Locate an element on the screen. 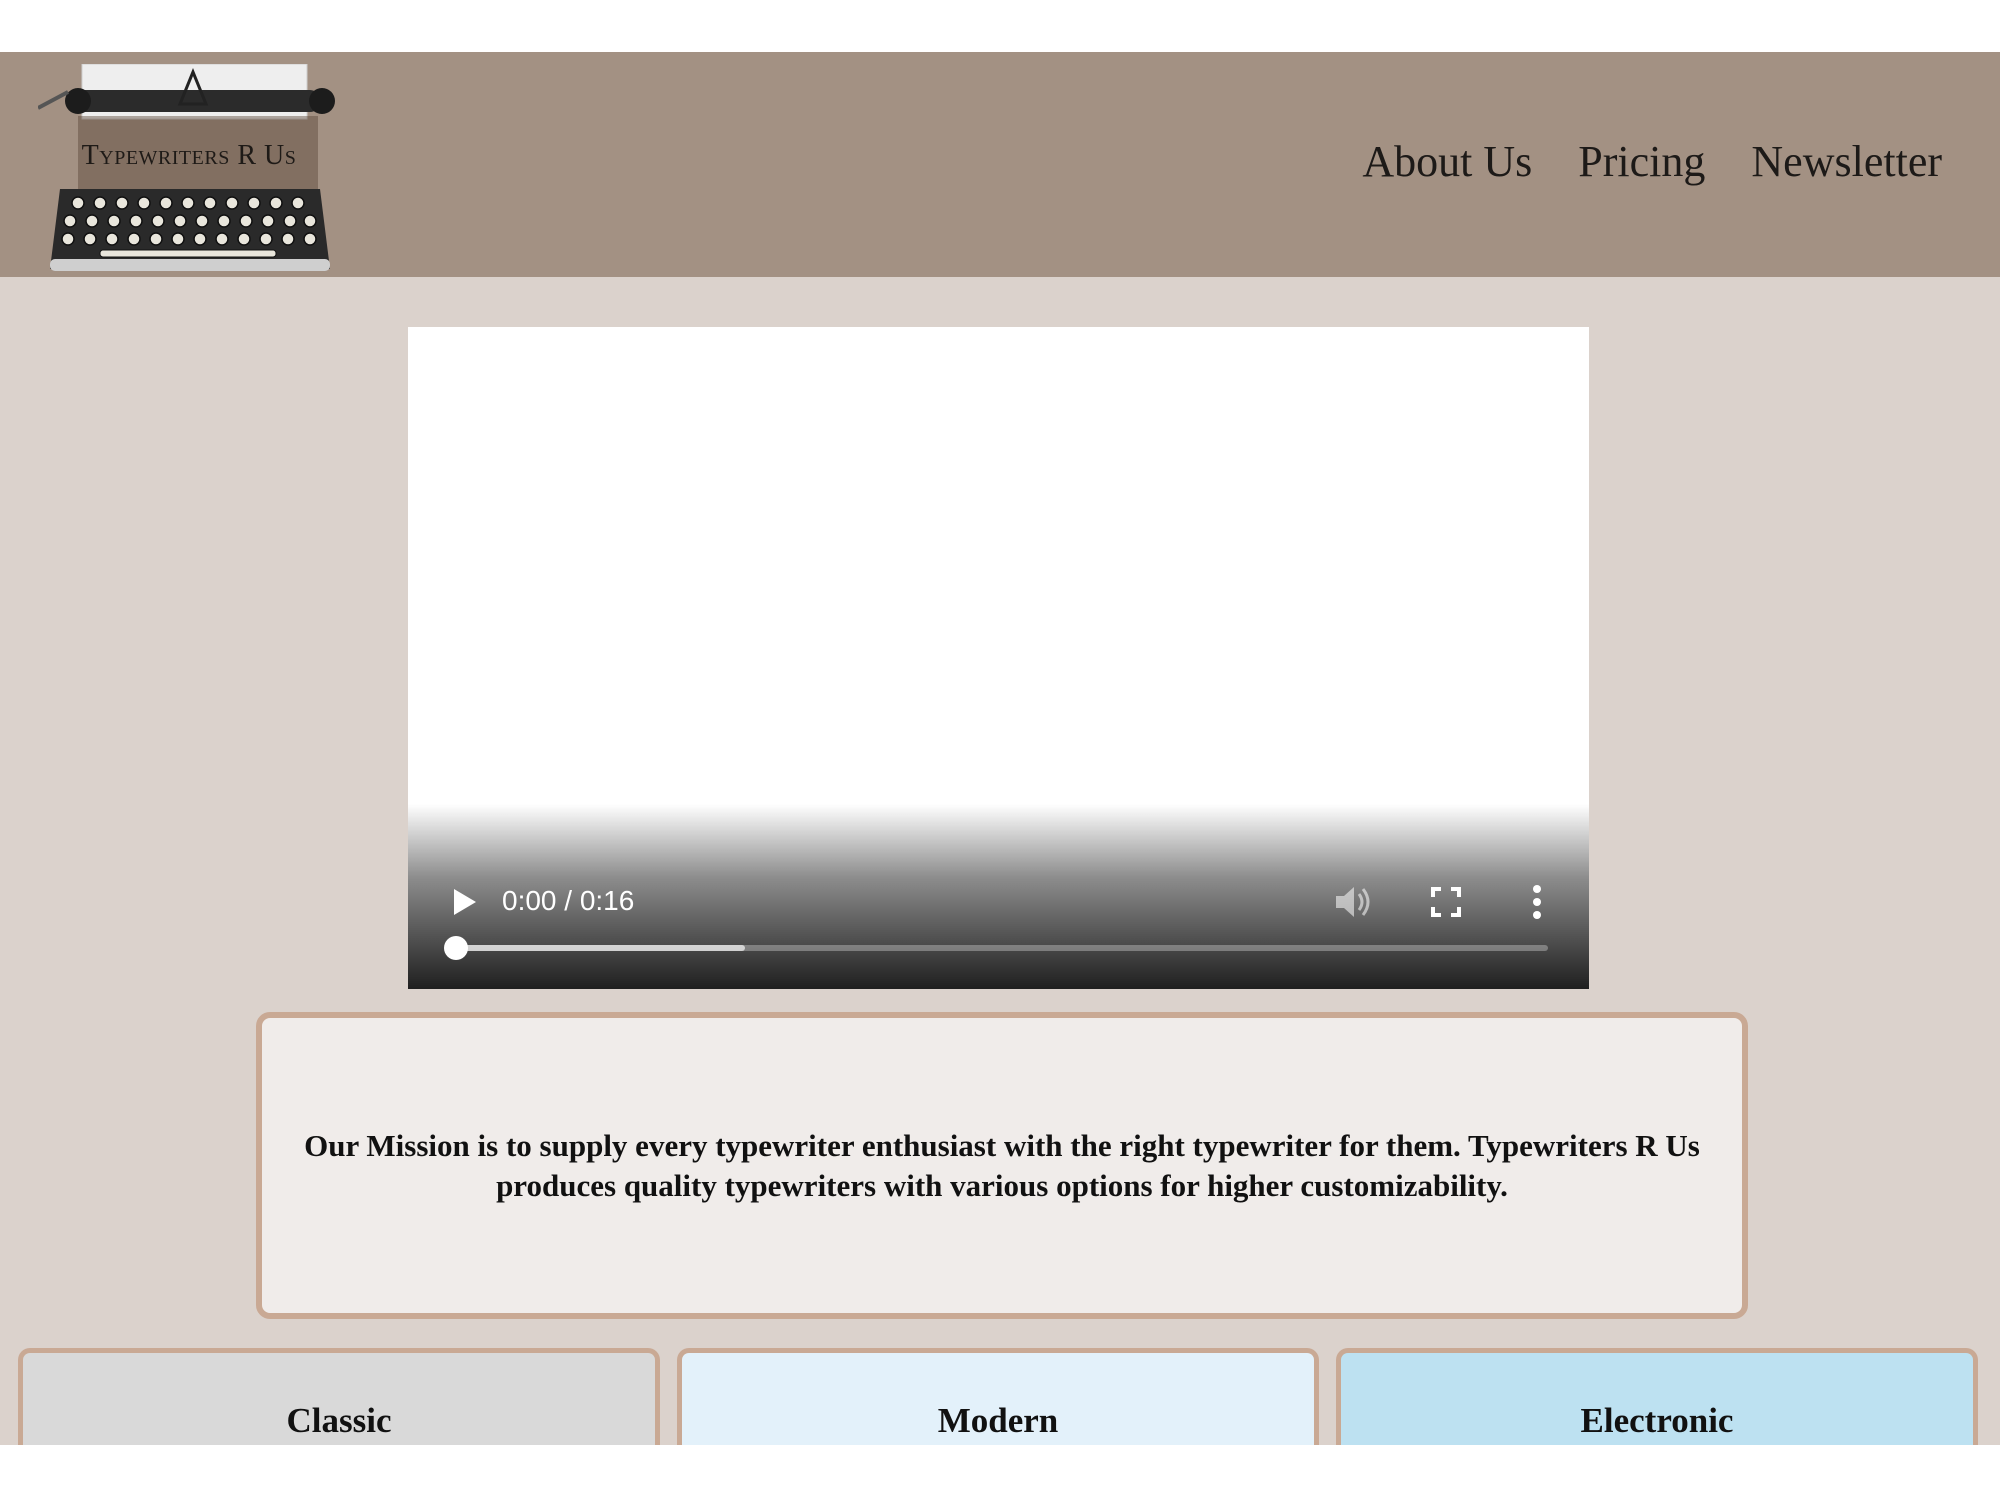  fullscreen-button is located at coordinates (1446, 902).